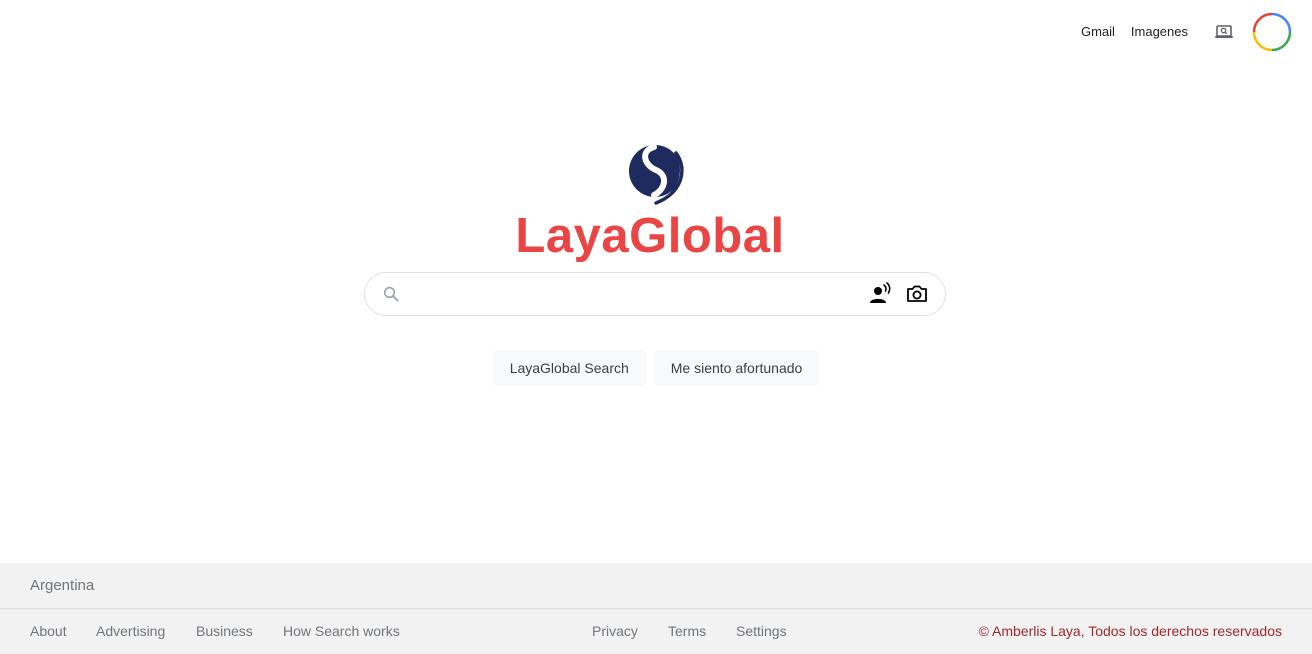 This screenshot has width=1312, height=654. Describe the element at coordinates (656, 586) in the screenshot. I see `footer-country: Argentina` at that location.